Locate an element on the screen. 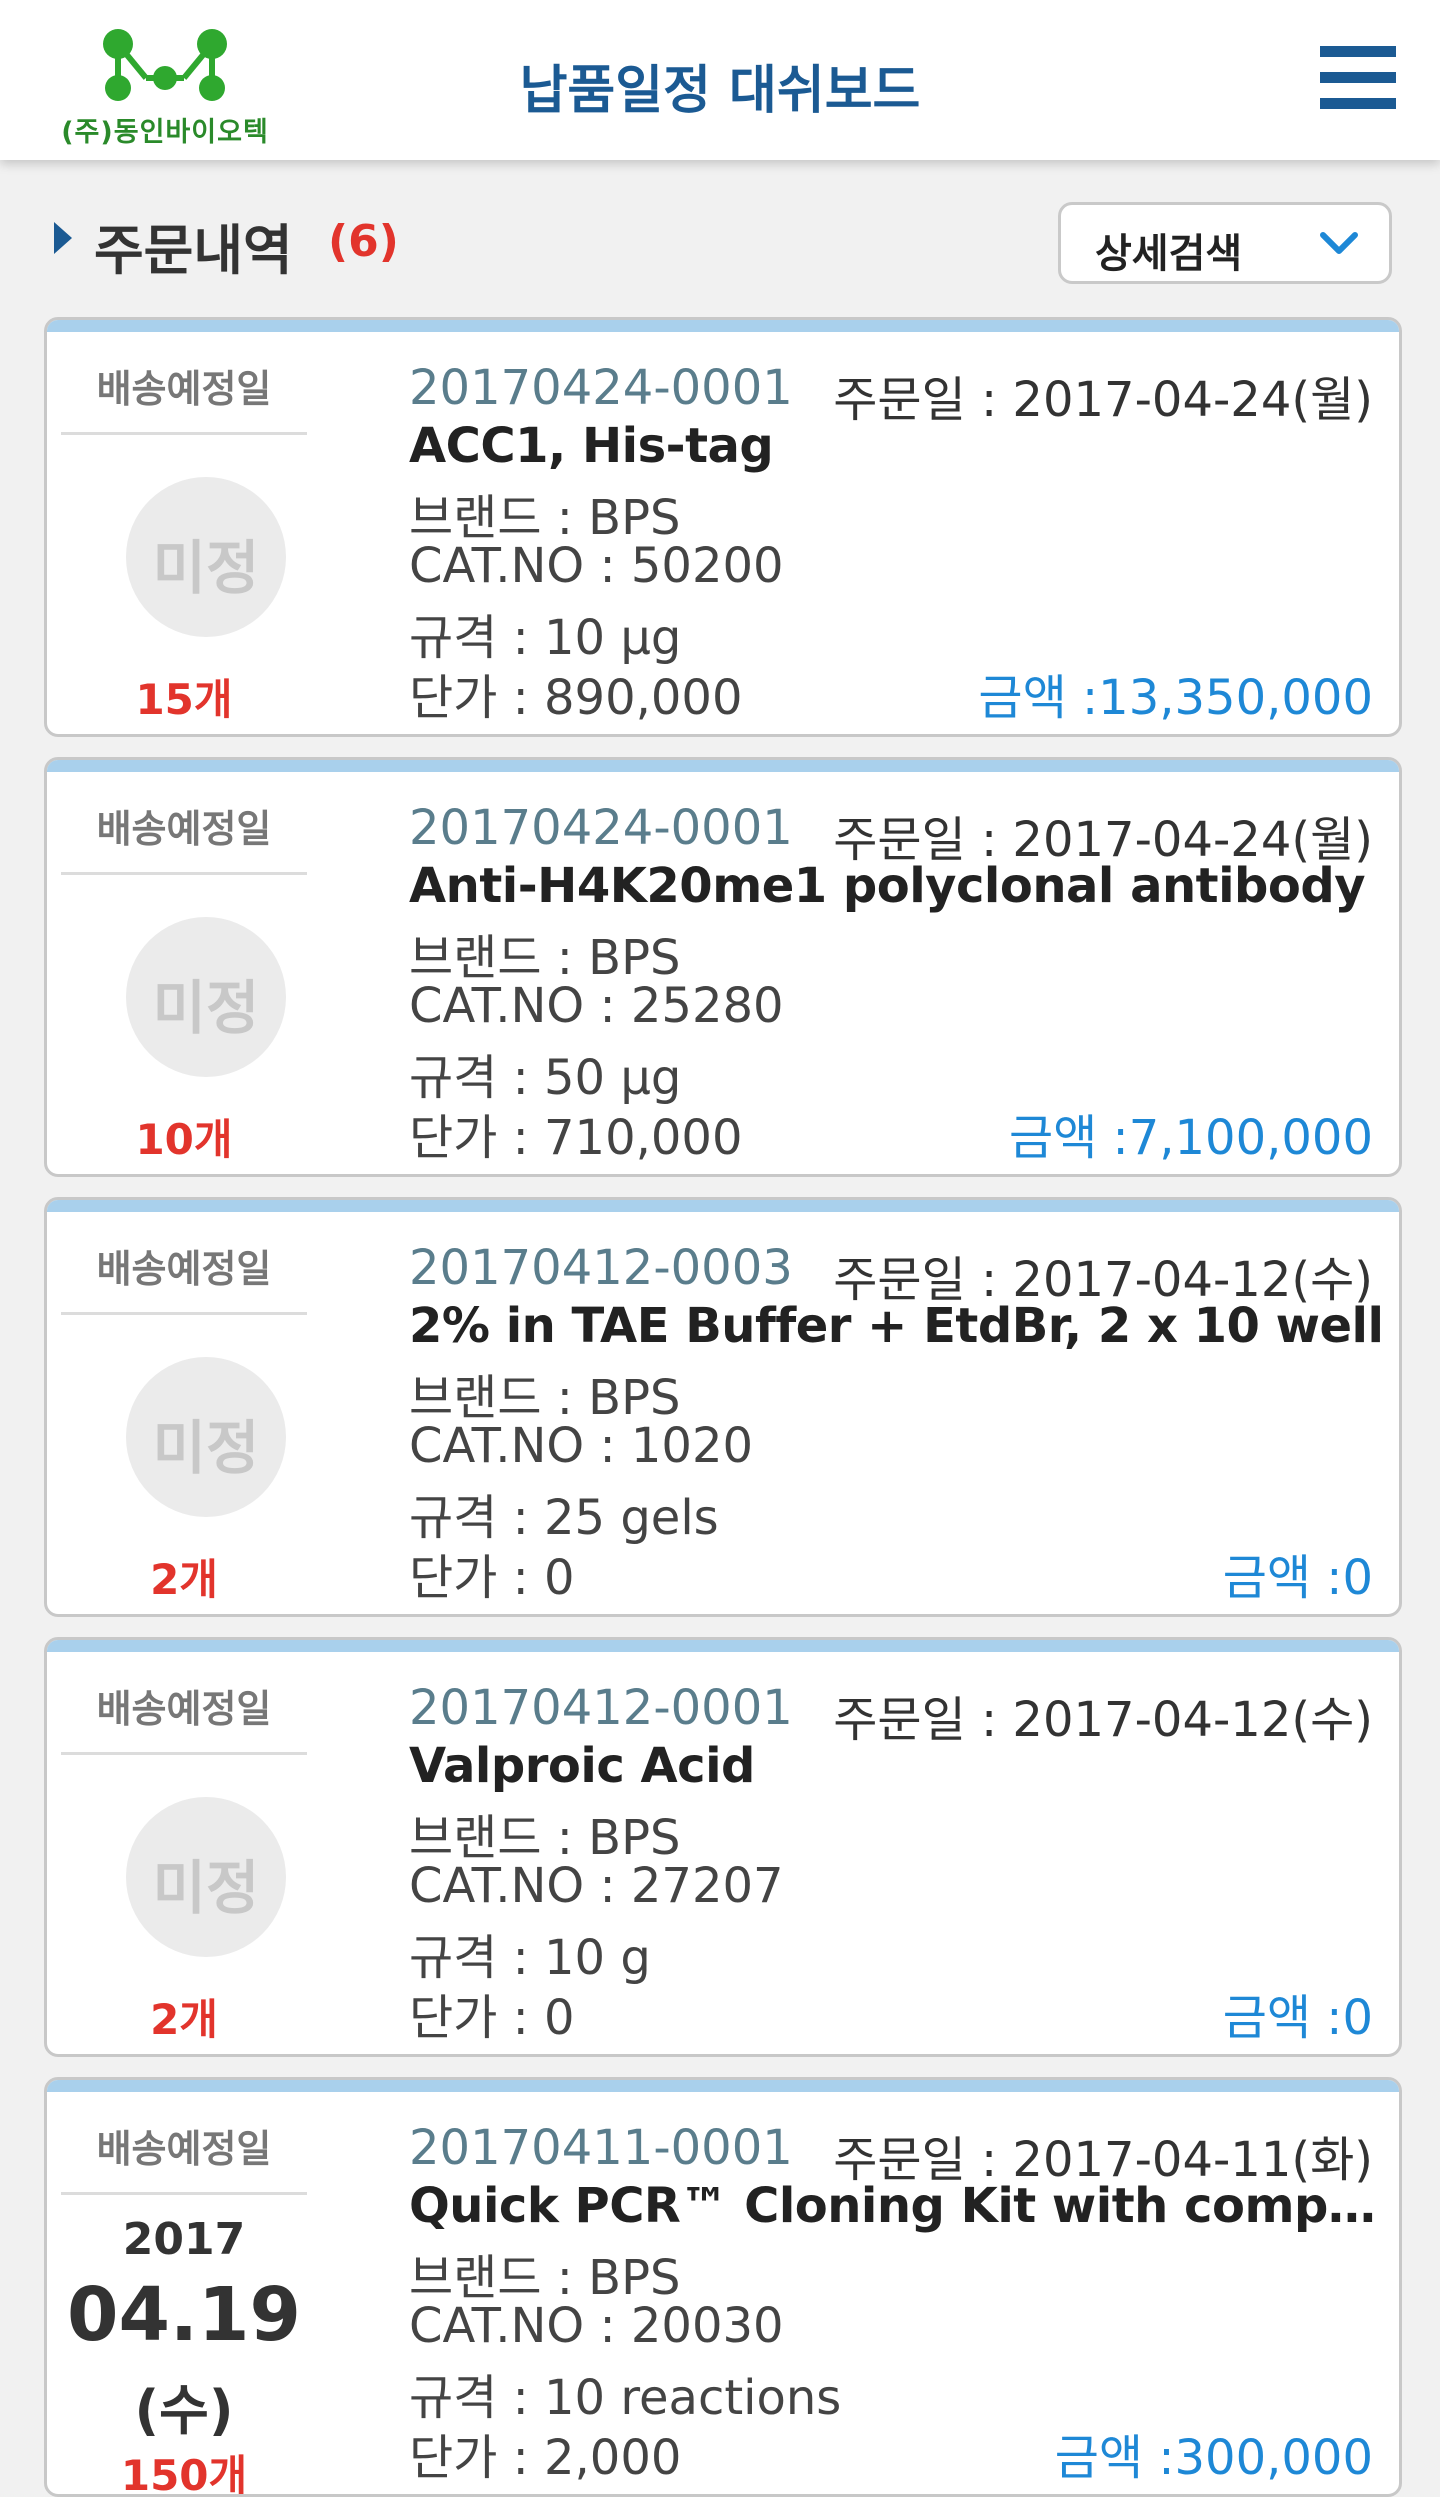 This screenshot has height=2497, width=1440. catalog-number: CAT.NO : 1020 is located at coordinates (581, 1446).